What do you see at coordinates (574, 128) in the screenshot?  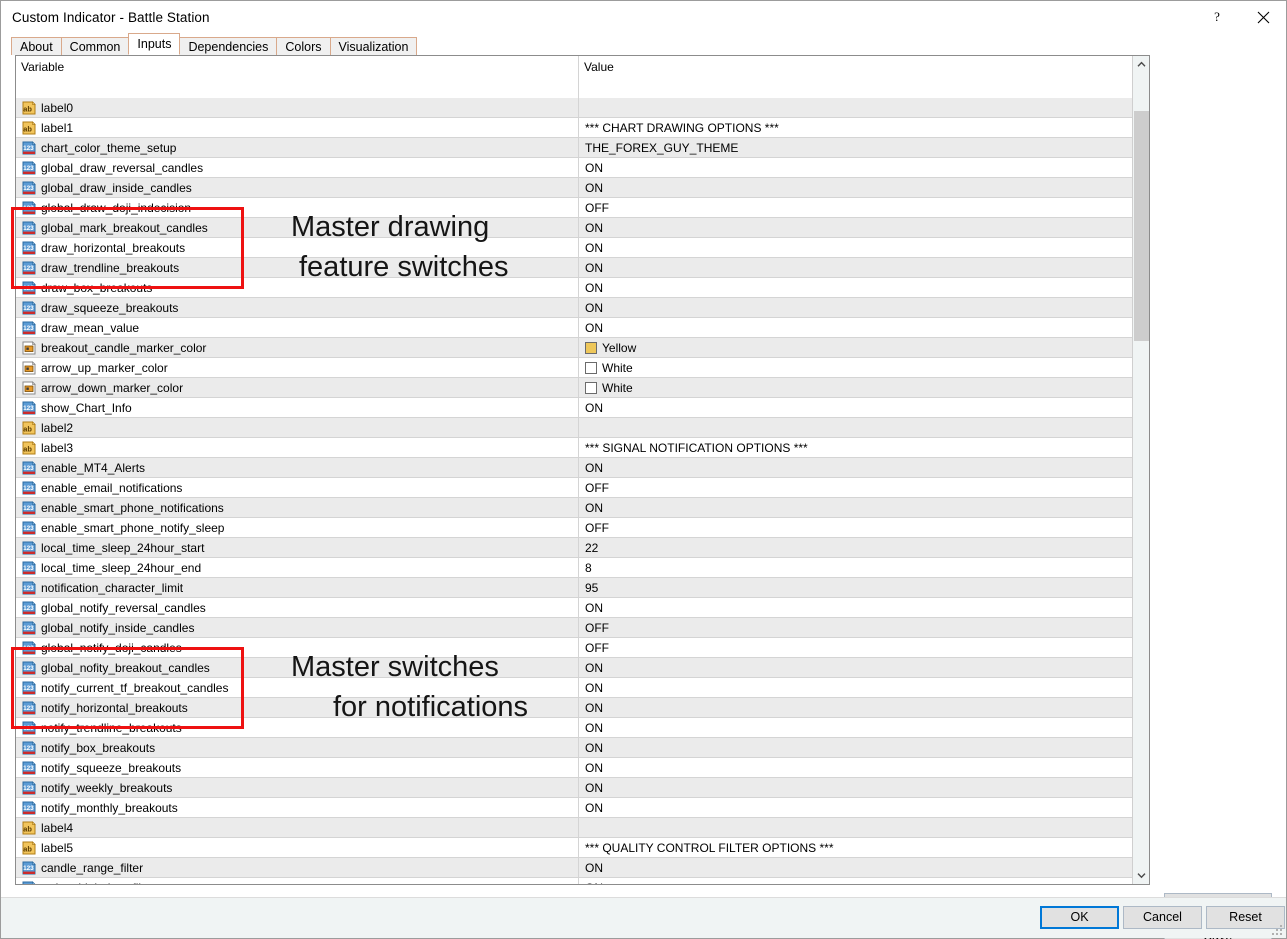 I see `table-row: ab label1 *** CHART DRAWING OPTIONS ***` at bounding box center [574, 128].